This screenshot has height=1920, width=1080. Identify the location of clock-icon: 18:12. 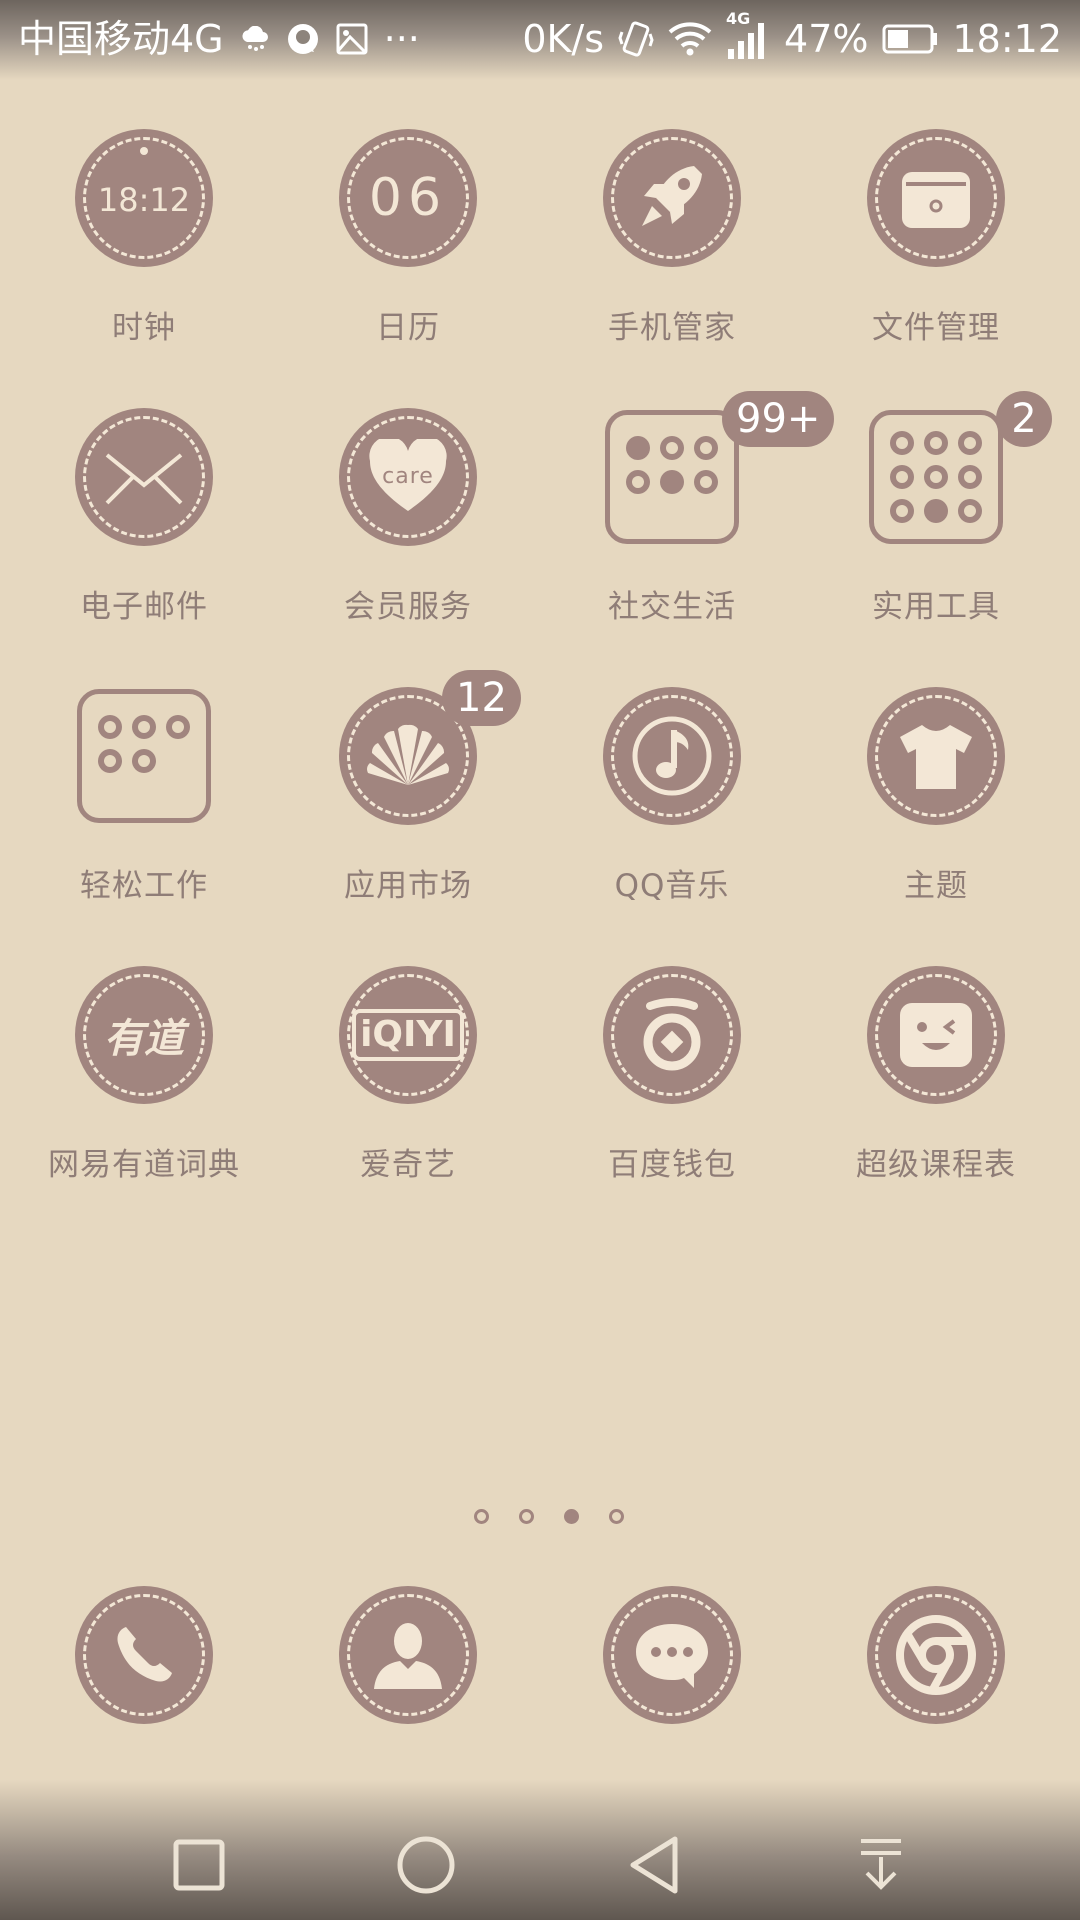
(144, 198).